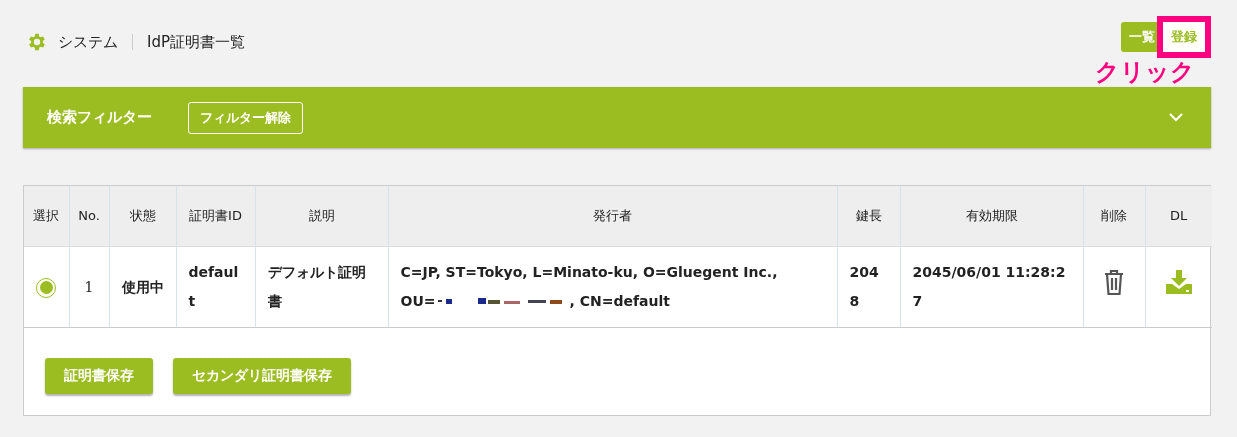 Image resolution: width=1237 pixels, height=437 pixels. Describe the element at coordinates (89, 216) in the screenshot. I see `column-header: No.` at that location.